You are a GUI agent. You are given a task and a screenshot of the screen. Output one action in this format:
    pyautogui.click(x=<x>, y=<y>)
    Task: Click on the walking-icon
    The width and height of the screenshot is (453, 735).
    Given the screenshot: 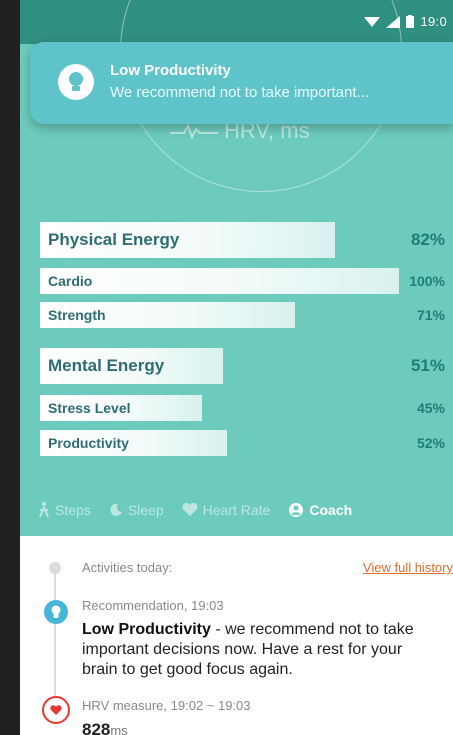 What is the action you would take?
    pyautogui.click(x=44, y=510)
    